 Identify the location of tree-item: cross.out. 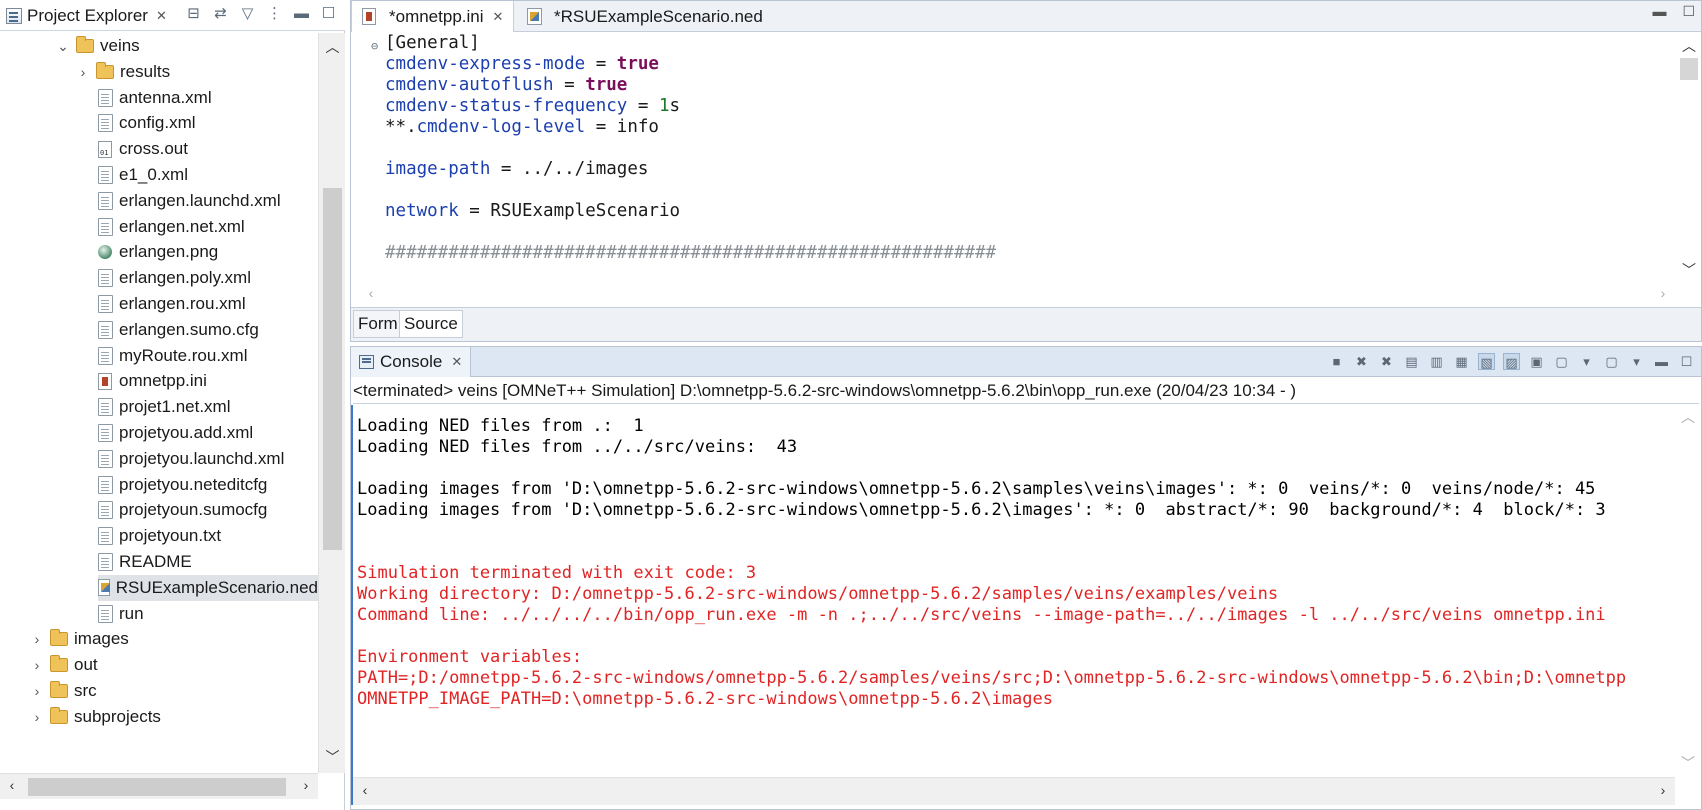
(132, 149).